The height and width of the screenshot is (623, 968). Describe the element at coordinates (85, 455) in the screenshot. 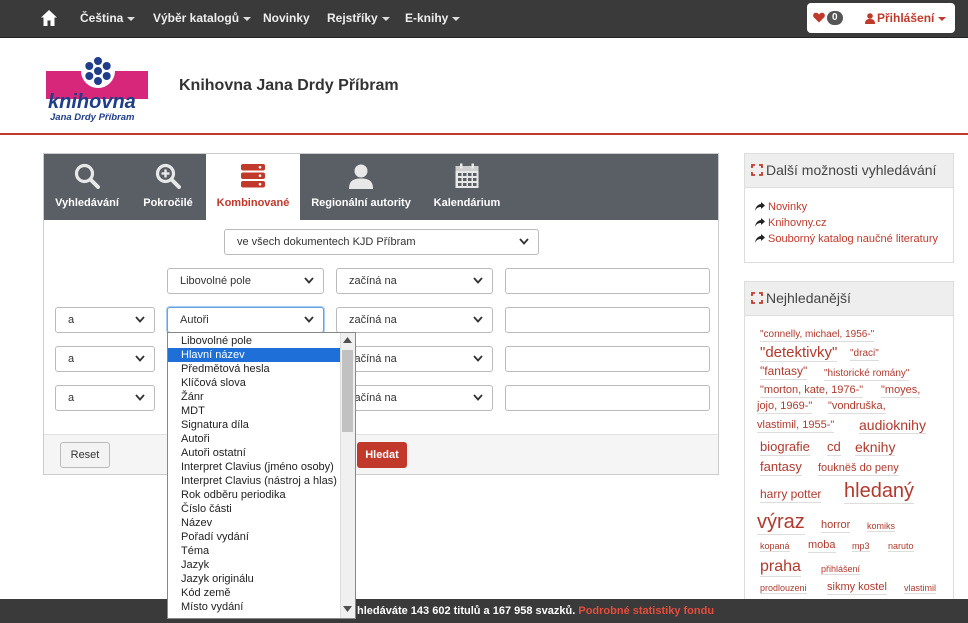

I see `reset-button: Reset` at that location.